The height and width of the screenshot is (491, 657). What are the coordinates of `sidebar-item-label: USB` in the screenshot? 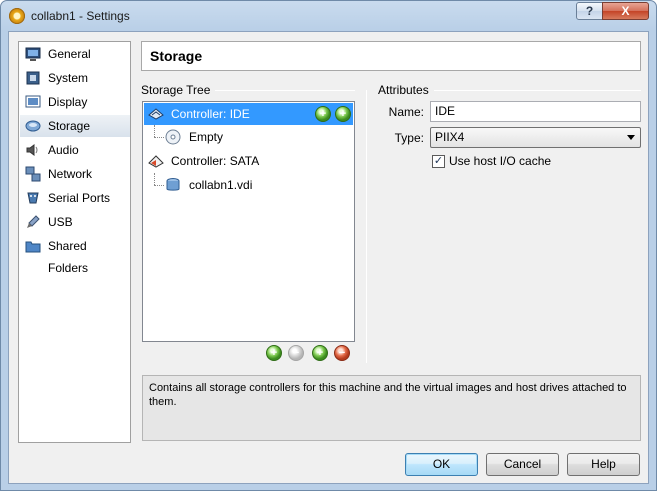 It's located at (60, 222).